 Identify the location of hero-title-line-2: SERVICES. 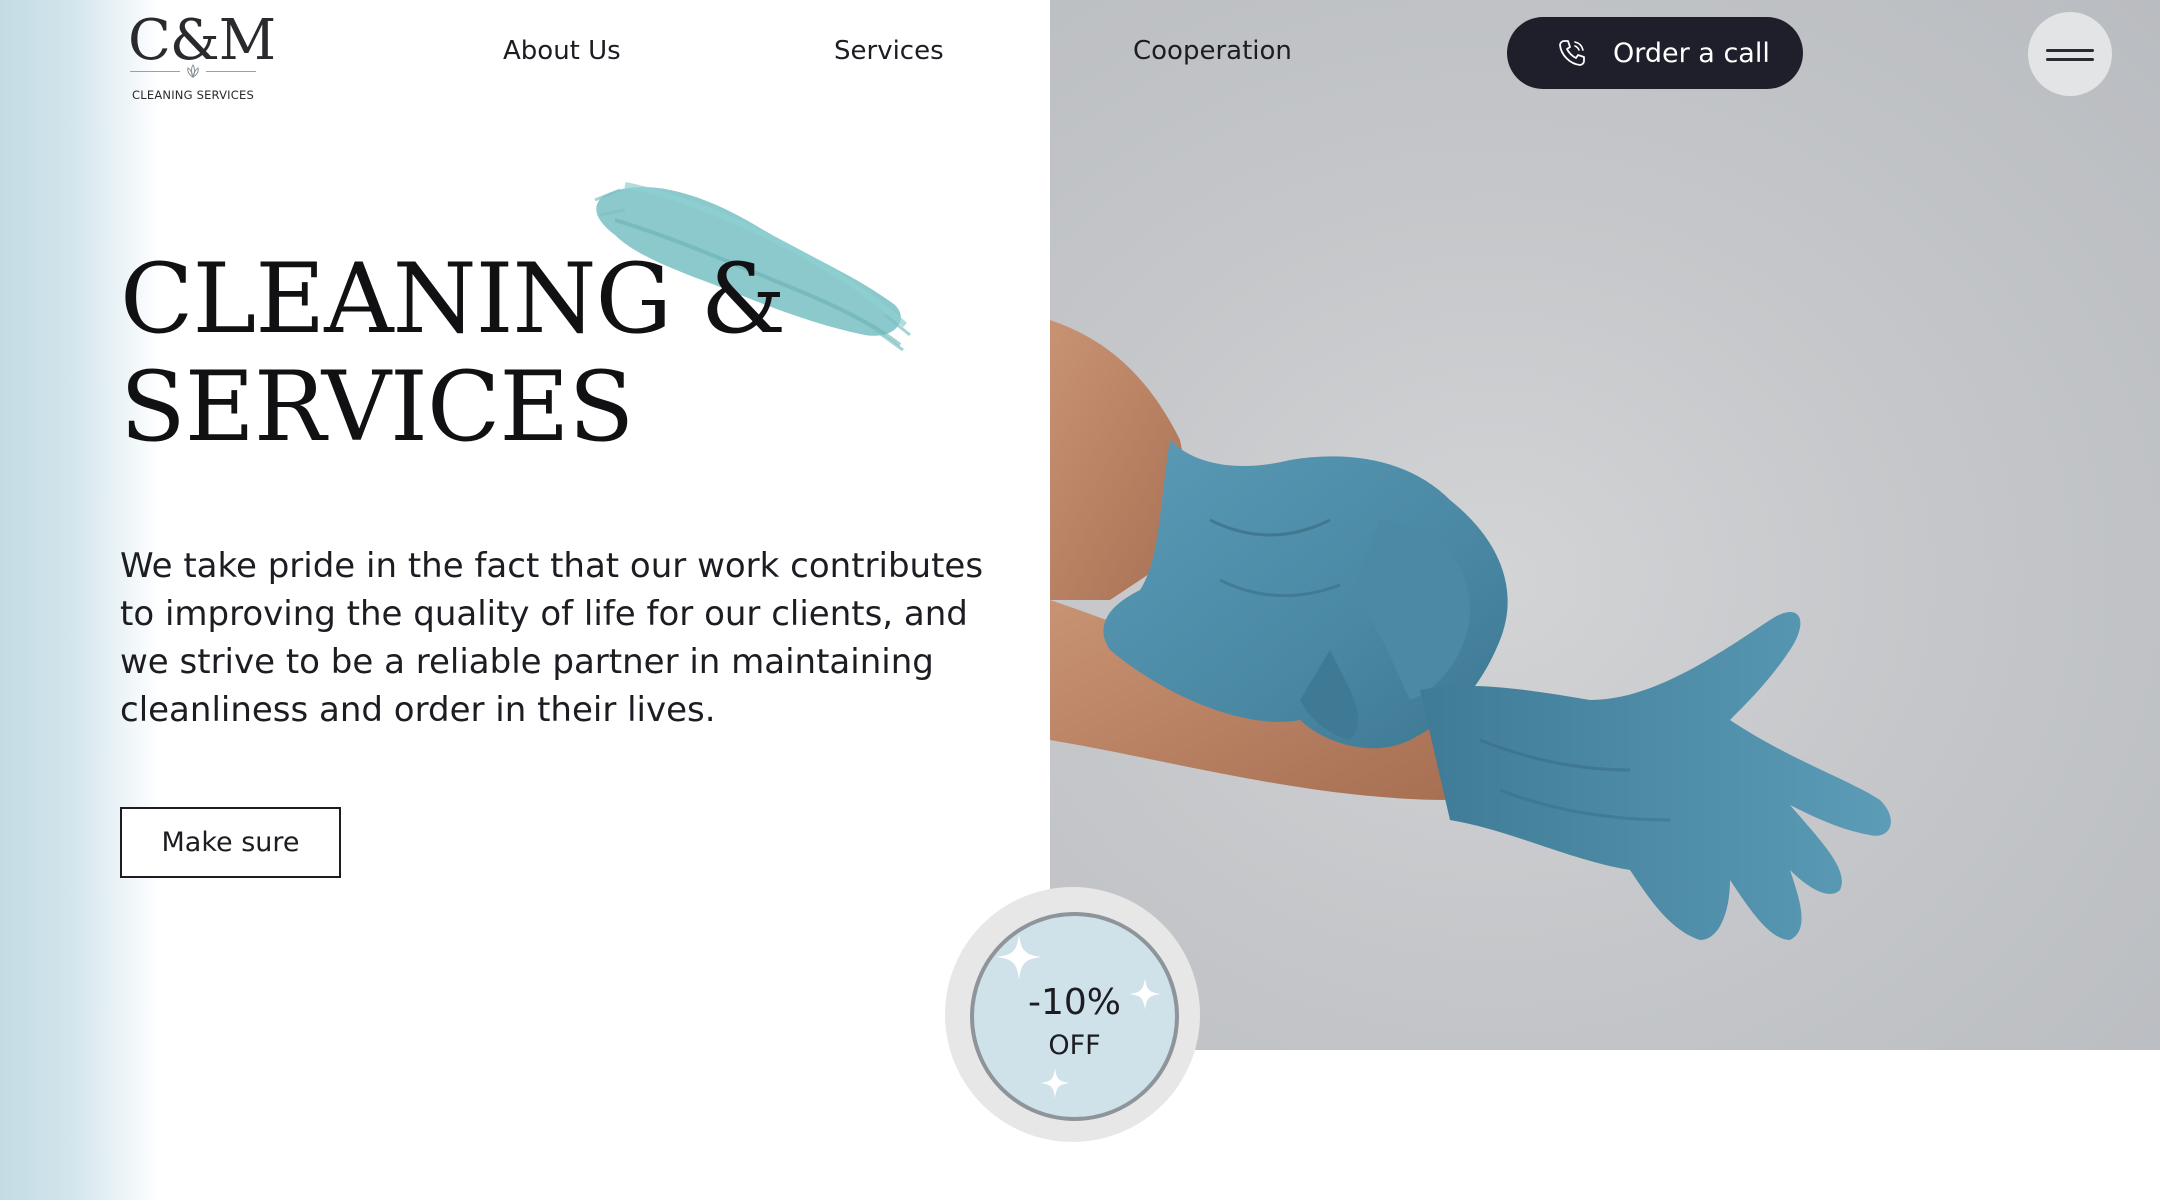
(377, 407).